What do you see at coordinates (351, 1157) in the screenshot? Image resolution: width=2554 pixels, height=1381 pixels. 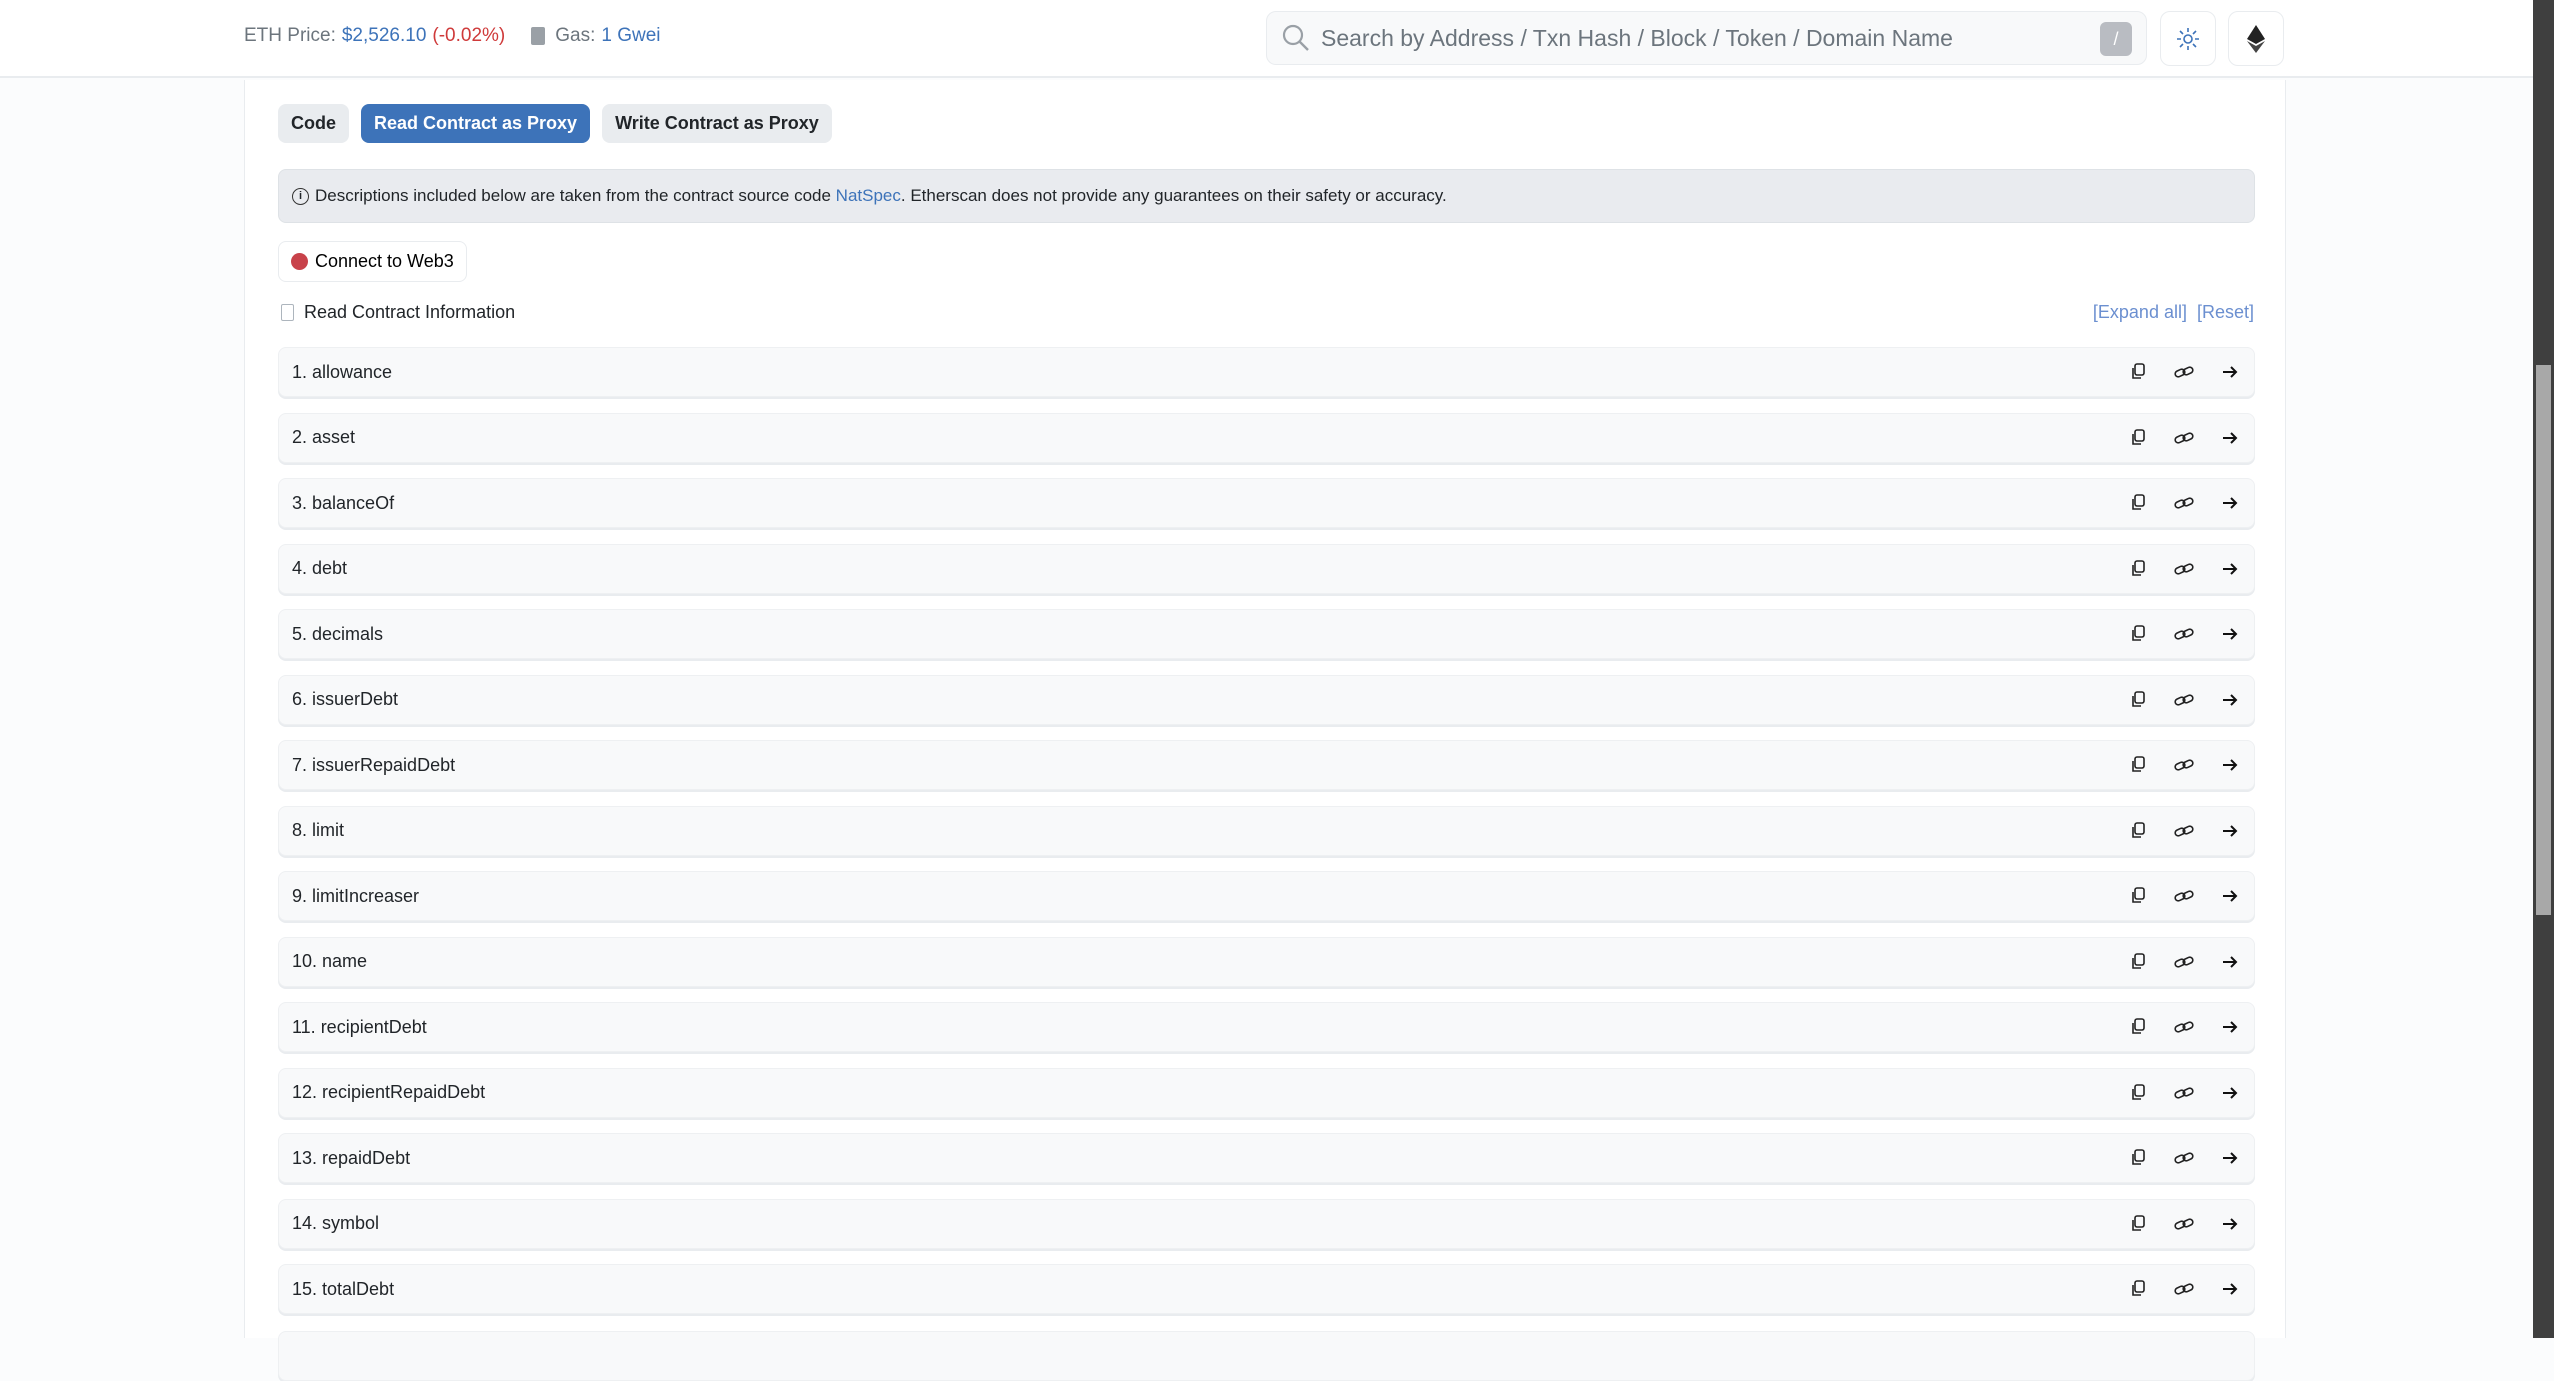 I see `function-name: 13. repaidDebt` at bounding box center [351, 1157].